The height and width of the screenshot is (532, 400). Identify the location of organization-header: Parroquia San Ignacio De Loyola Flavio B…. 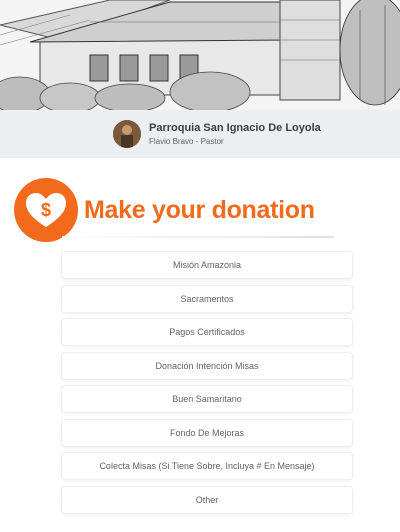
(200, 134).